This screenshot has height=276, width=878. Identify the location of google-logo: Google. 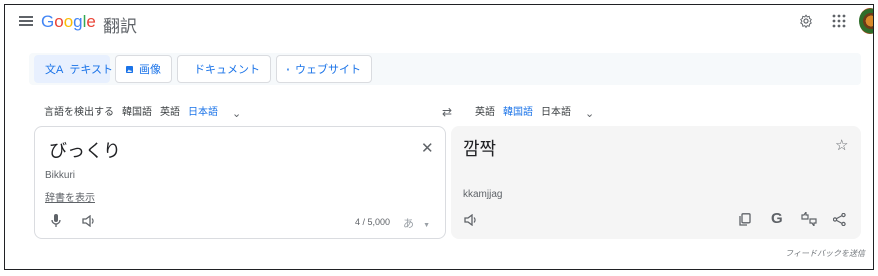
(68, 22).